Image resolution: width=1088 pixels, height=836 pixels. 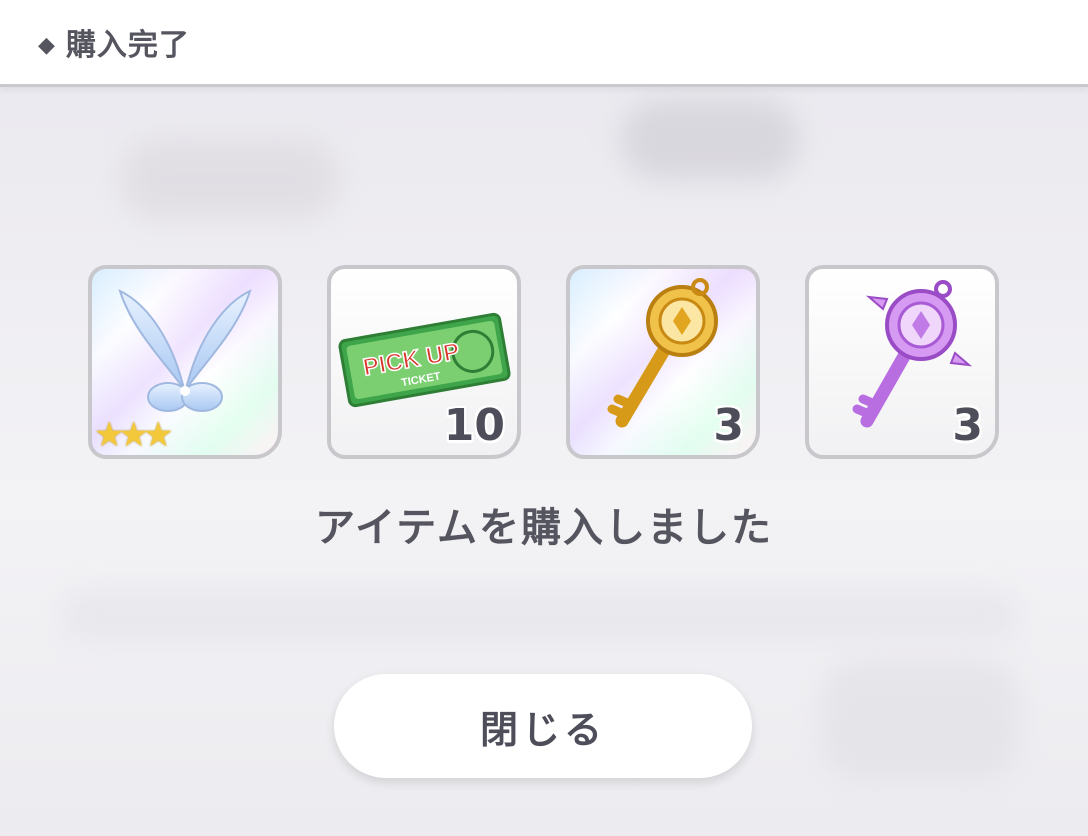 What do you see at coordinates (543, 726) in the screenshot?
I see `close-button: 閉じる` at bounding box center [543, 726].